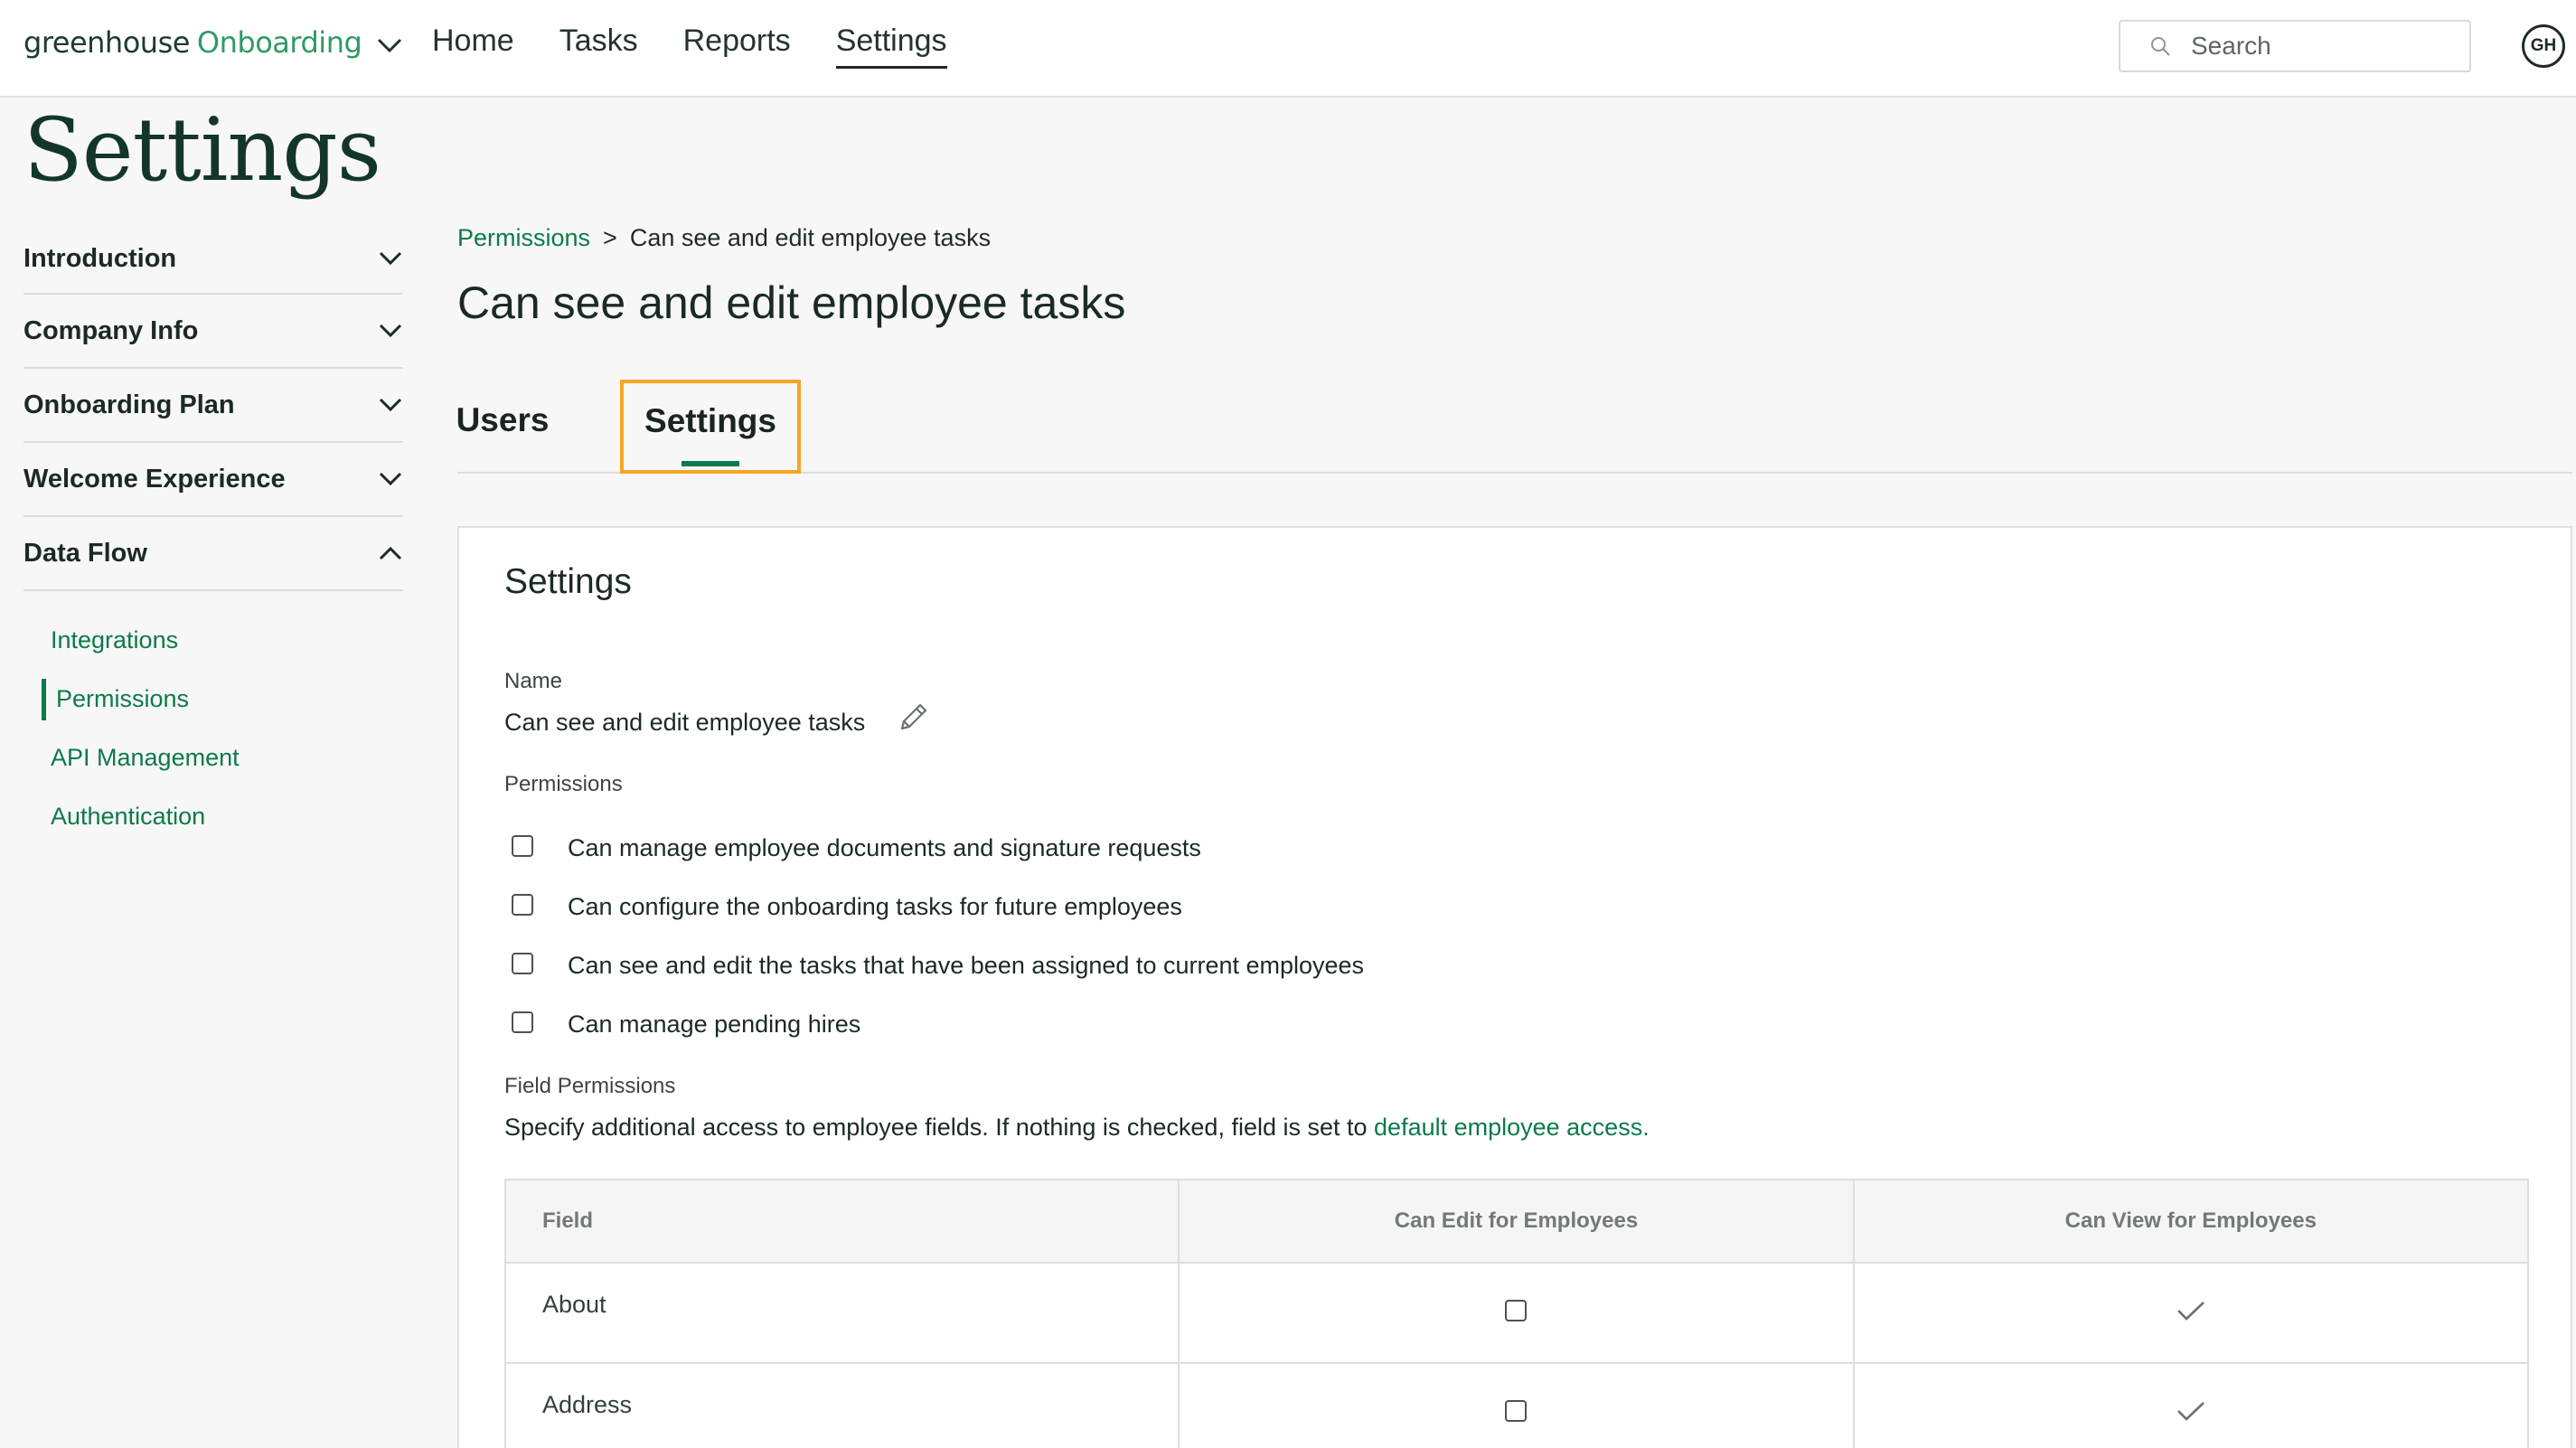 This screenshot has height=1448, width=2576. I want to click on permission-title: Can see and edit employee tasks, so click(791, 302).